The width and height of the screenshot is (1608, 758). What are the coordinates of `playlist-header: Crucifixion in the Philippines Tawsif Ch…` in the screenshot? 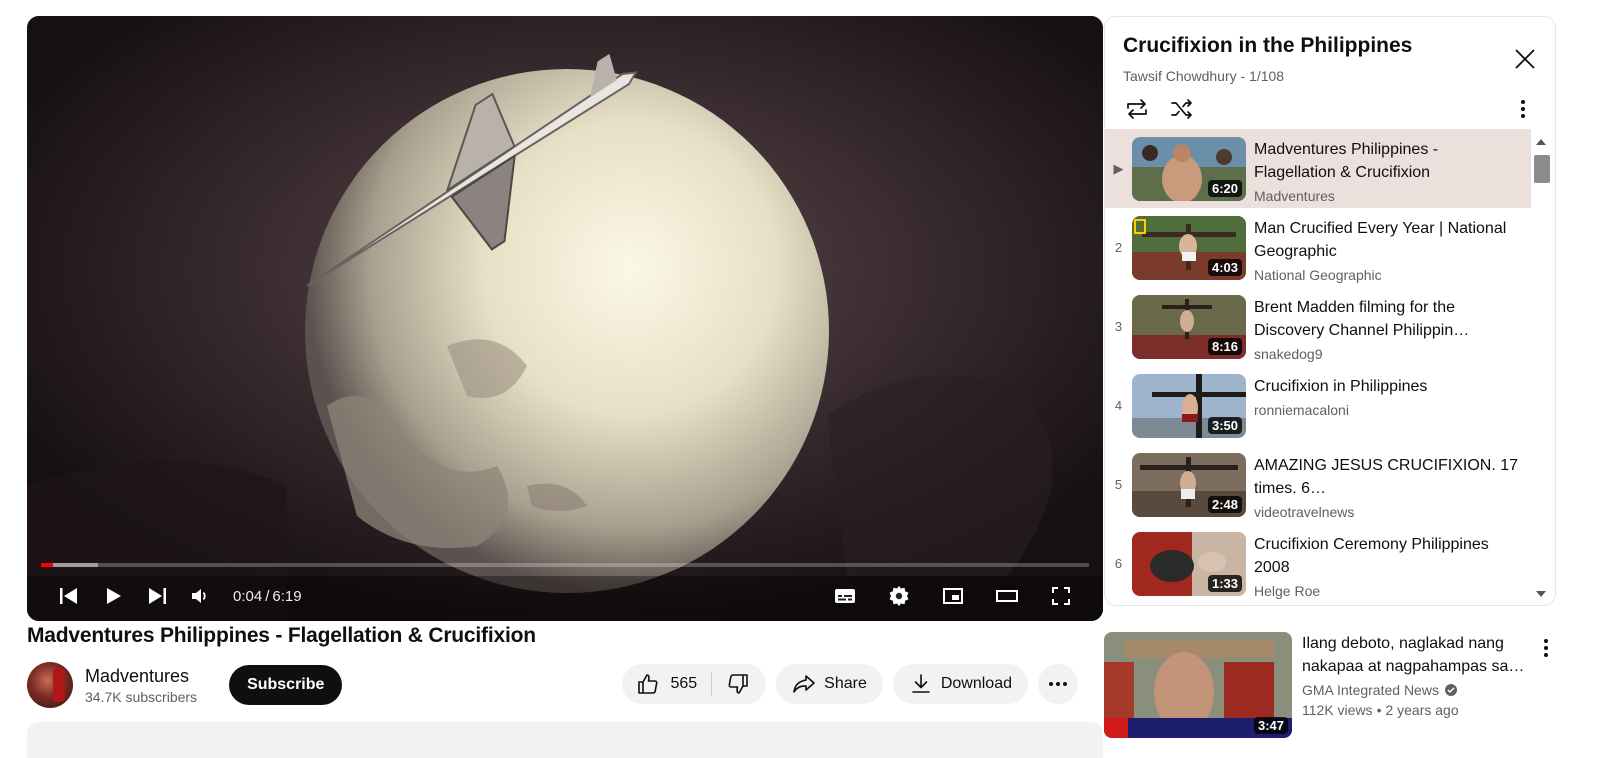 It's located at (1330, 73).